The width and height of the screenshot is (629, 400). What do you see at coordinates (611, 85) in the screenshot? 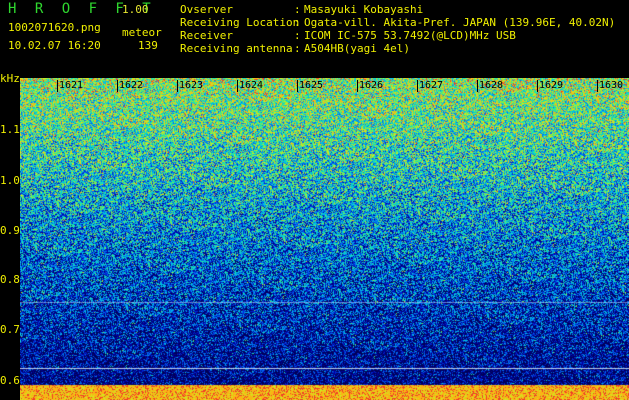
I see `time-tick-label: 1630` at bounding box center [611, 85].